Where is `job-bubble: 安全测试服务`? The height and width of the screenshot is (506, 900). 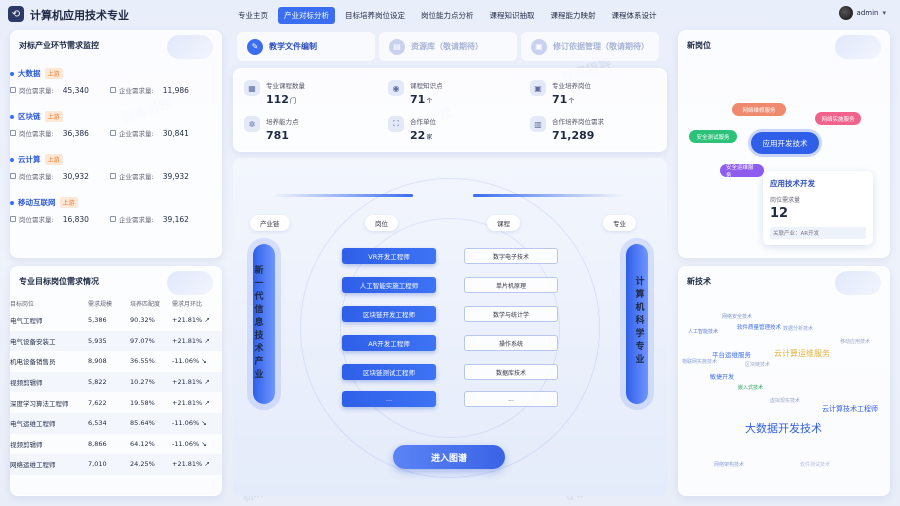 job-bubble: 安全测试服务 is located at coordinates (713, 136).